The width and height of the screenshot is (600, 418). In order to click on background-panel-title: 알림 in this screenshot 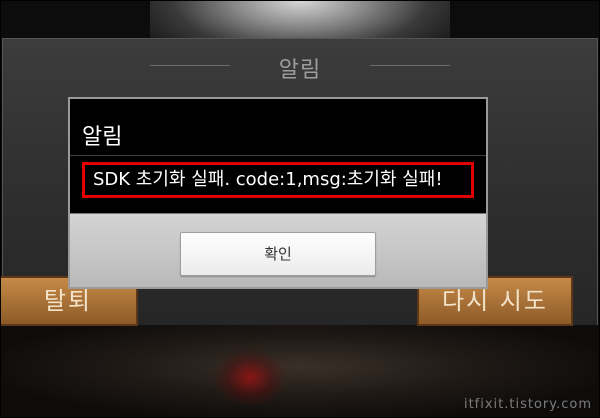, I will do `click(300, 70)`.